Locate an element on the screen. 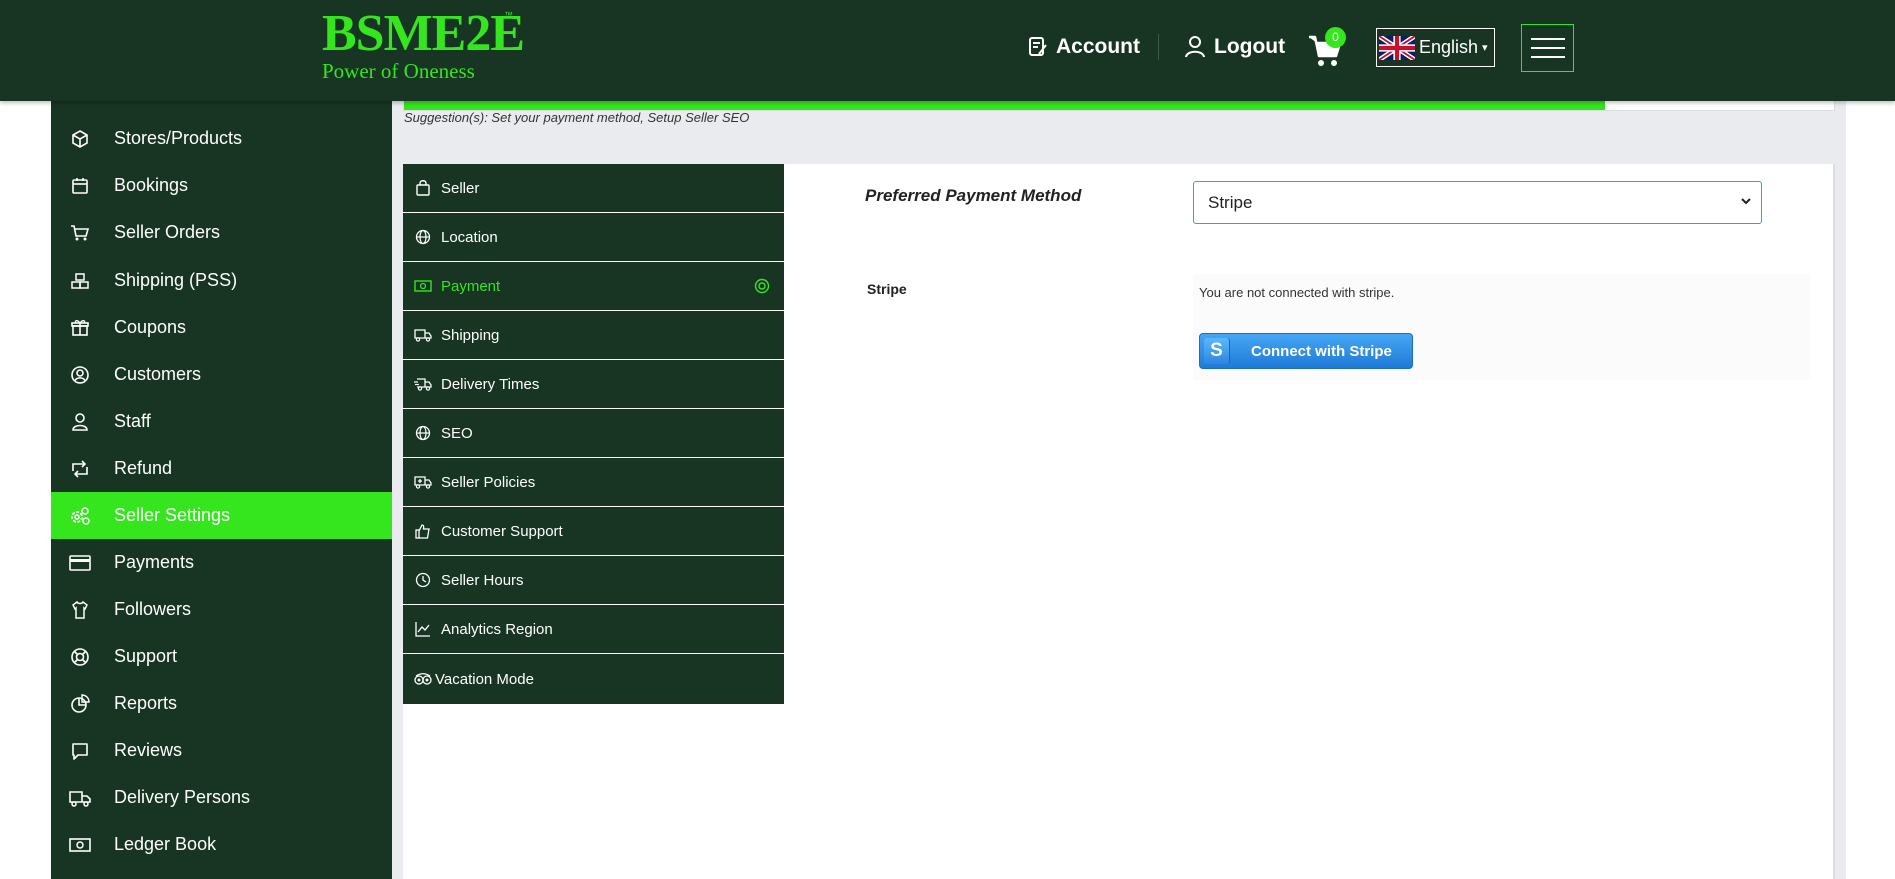 The height and width of the screenshot is (879, 1895). connect-stripe-button: S Connect with Stripe is located at coordinates (1306, 351).